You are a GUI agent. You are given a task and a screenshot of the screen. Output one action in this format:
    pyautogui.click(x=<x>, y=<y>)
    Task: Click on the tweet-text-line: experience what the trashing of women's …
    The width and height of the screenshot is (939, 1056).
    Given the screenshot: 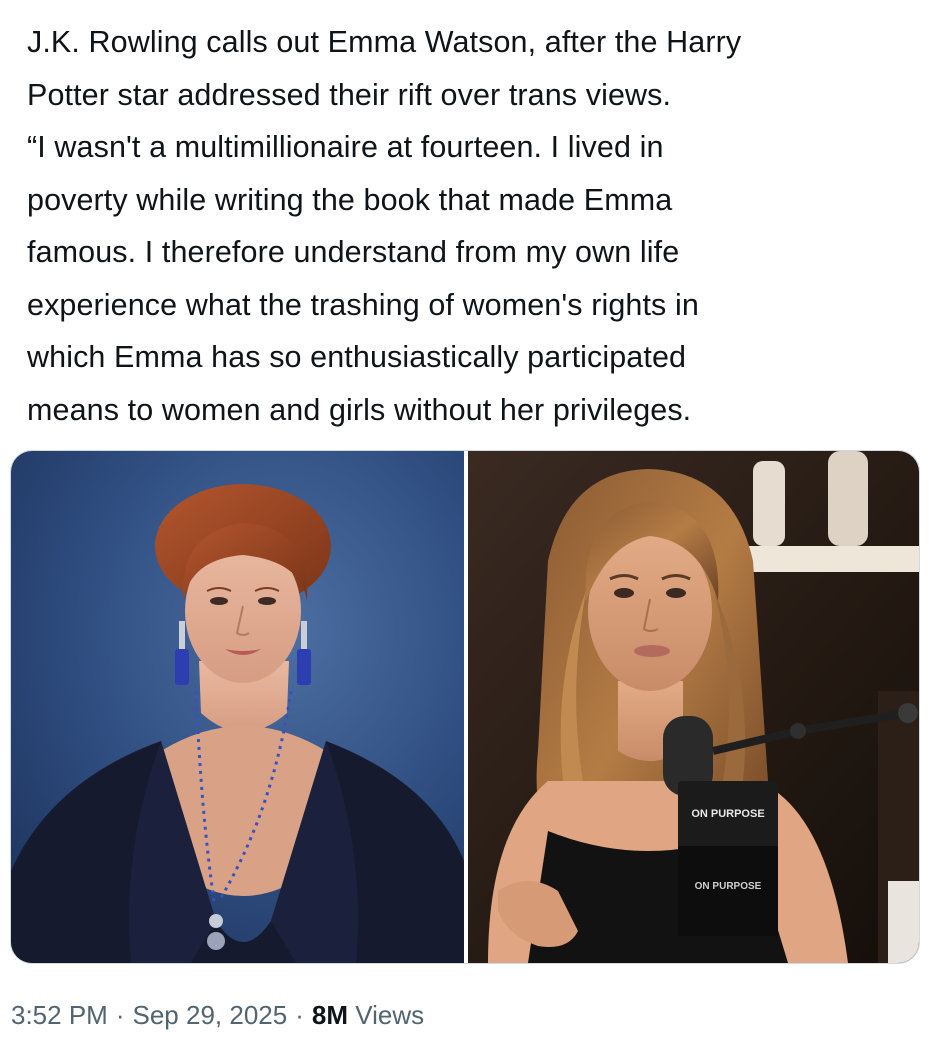 What is the action you would take?
    pyautogui.click(x=363, y=304)
    